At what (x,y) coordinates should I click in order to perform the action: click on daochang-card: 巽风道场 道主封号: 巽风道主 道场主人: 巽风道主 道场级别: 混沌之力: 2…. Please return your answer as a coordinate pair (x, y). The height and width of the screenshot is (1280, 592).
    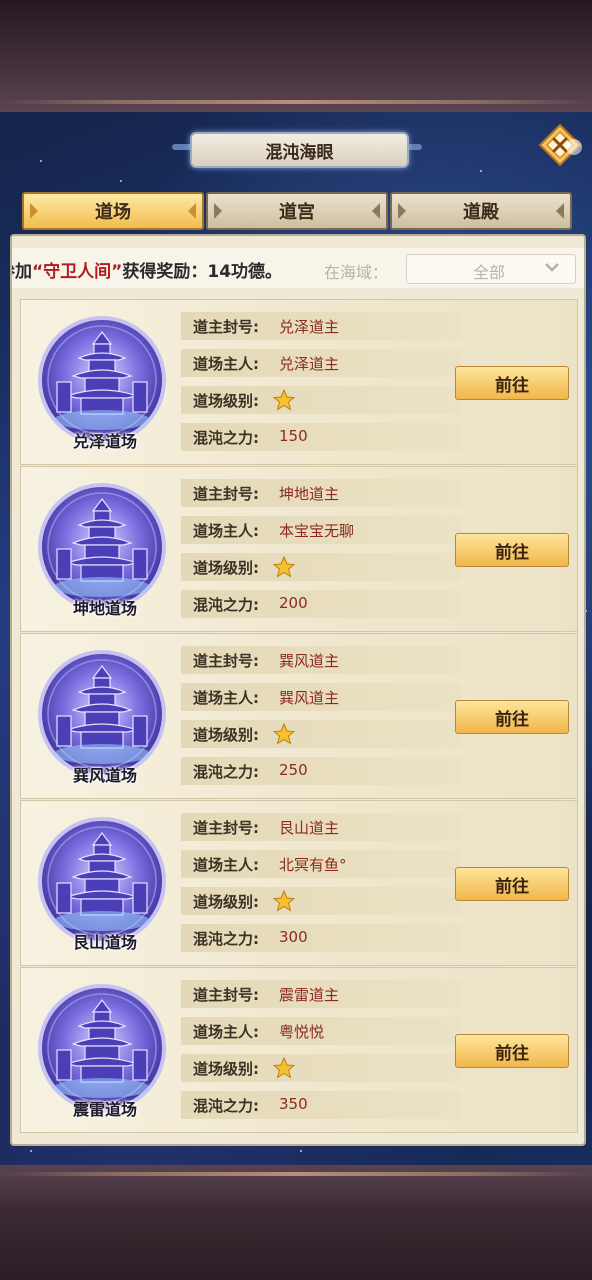
    Looking at the image, I should click on (299, 716).